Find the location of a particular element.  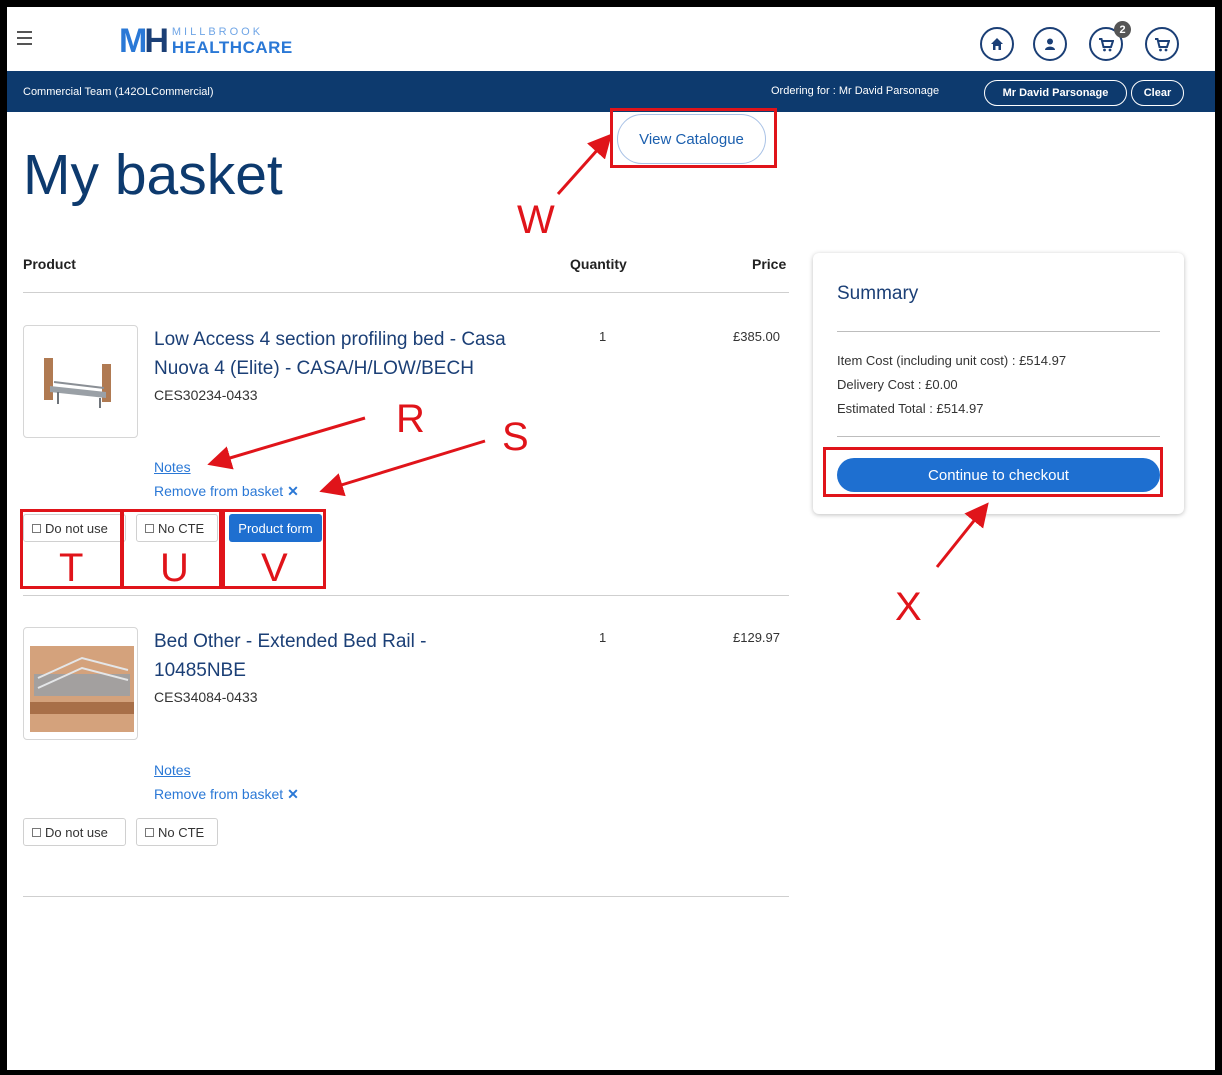

arrow-s is located at coordinates (402, 468).